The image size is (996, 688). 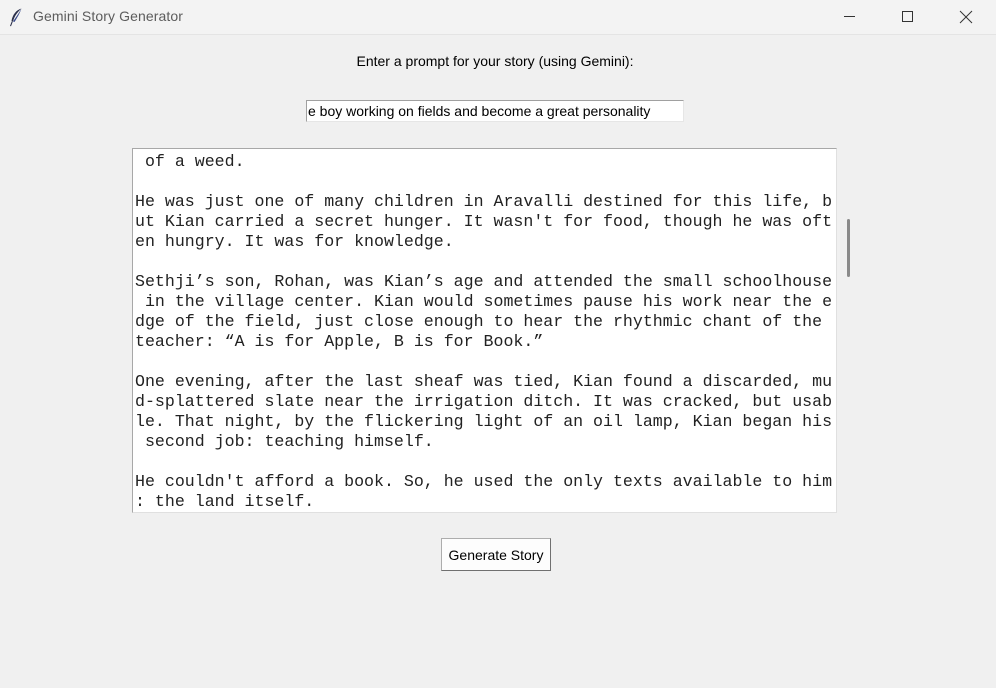 What do you see at coordinates (294, 241) in the screenshot?
I see `story-line: en hungry. It was for knowledge.` at bounding box center [294, 241].